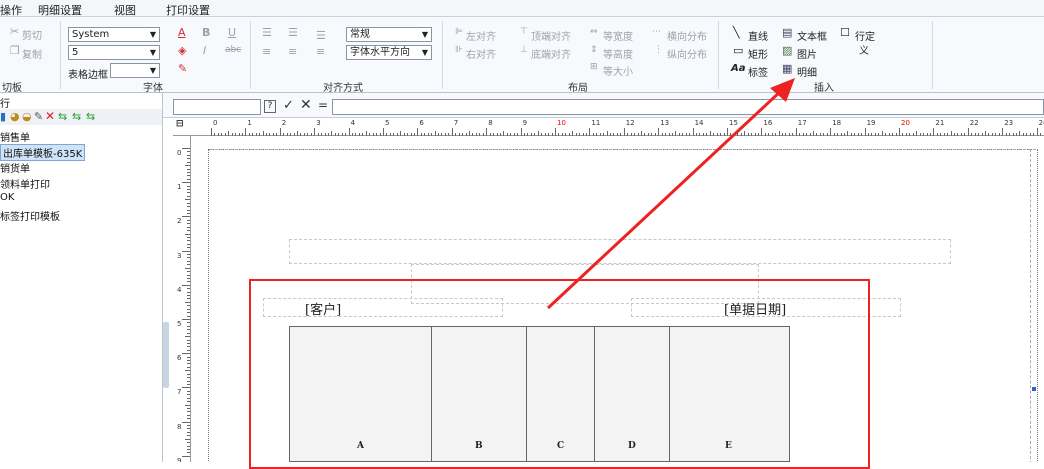 The height and width of the screenshot is (469, 1044). I want to click on arrow-shaft, so click(665, 199).